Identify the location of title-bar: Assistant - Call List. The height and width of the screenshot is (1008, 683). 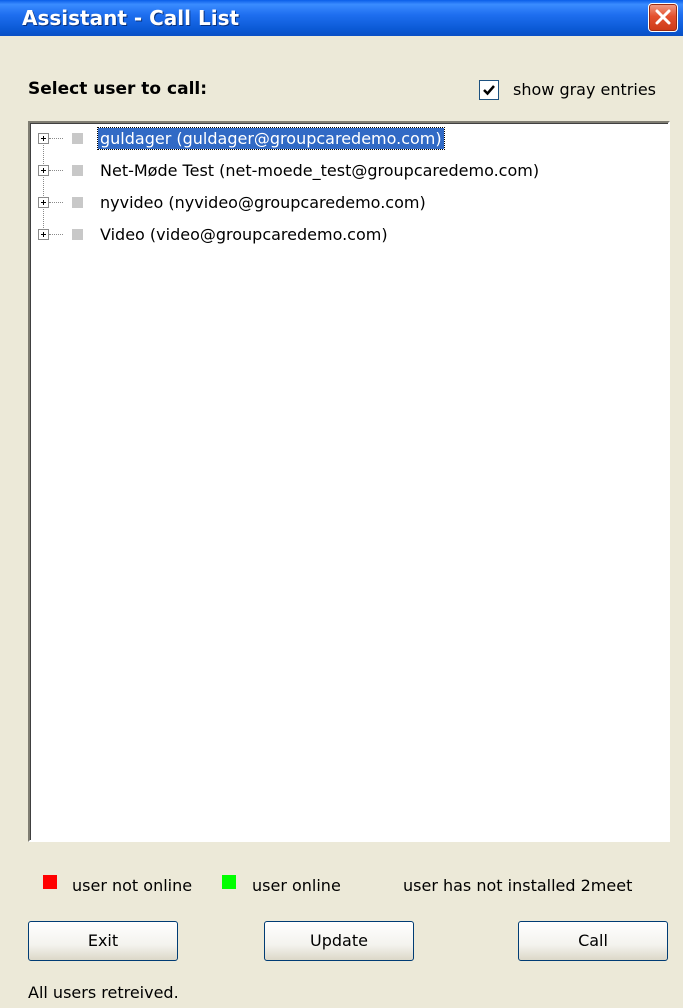
(341, 18).